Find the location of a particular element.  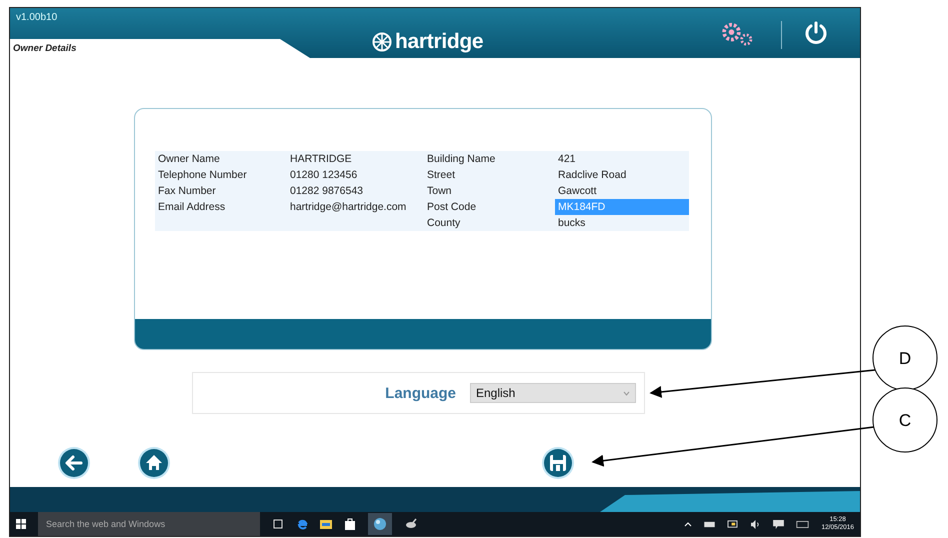

field-value: 01280 123456 is located at coordinates (355, 175).